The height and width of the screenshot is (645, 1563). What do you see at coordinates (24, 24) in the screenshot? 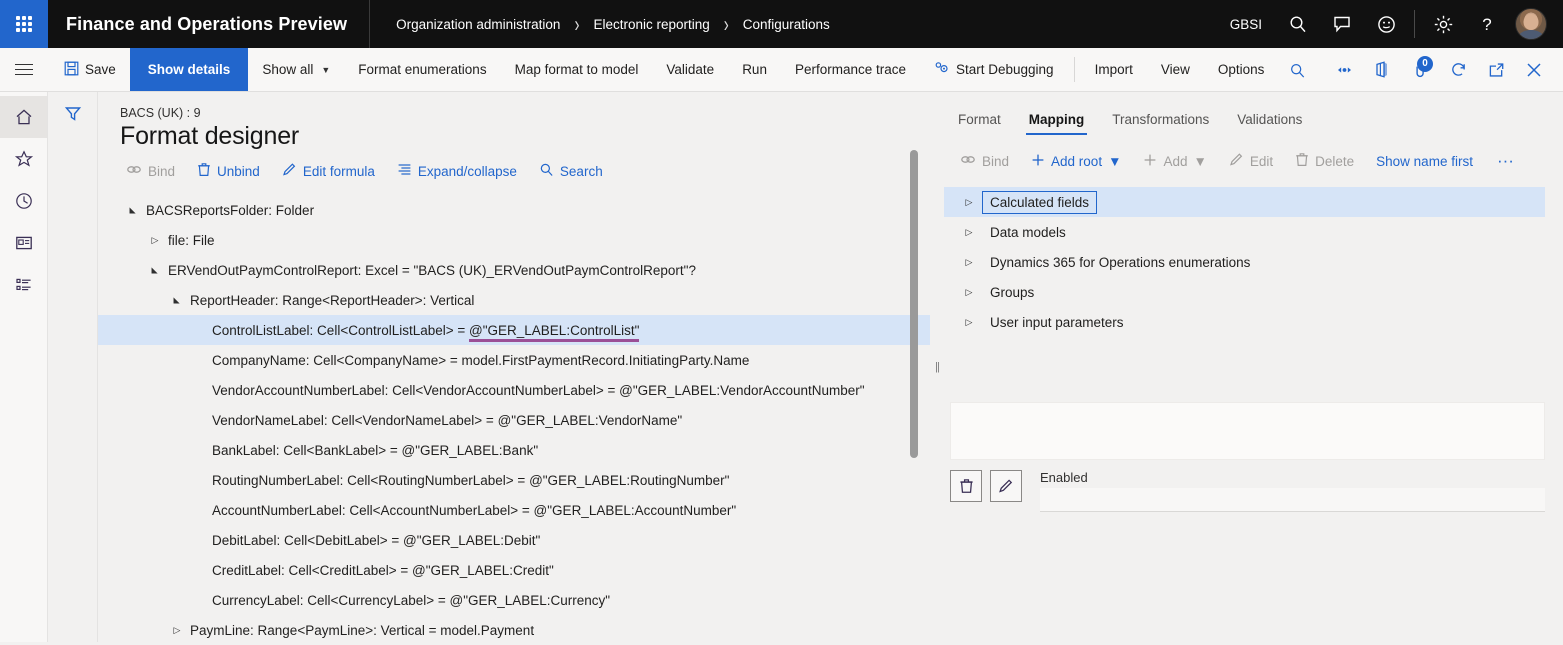
I see `app-launcher-icon` at bounding box center [24, 24].